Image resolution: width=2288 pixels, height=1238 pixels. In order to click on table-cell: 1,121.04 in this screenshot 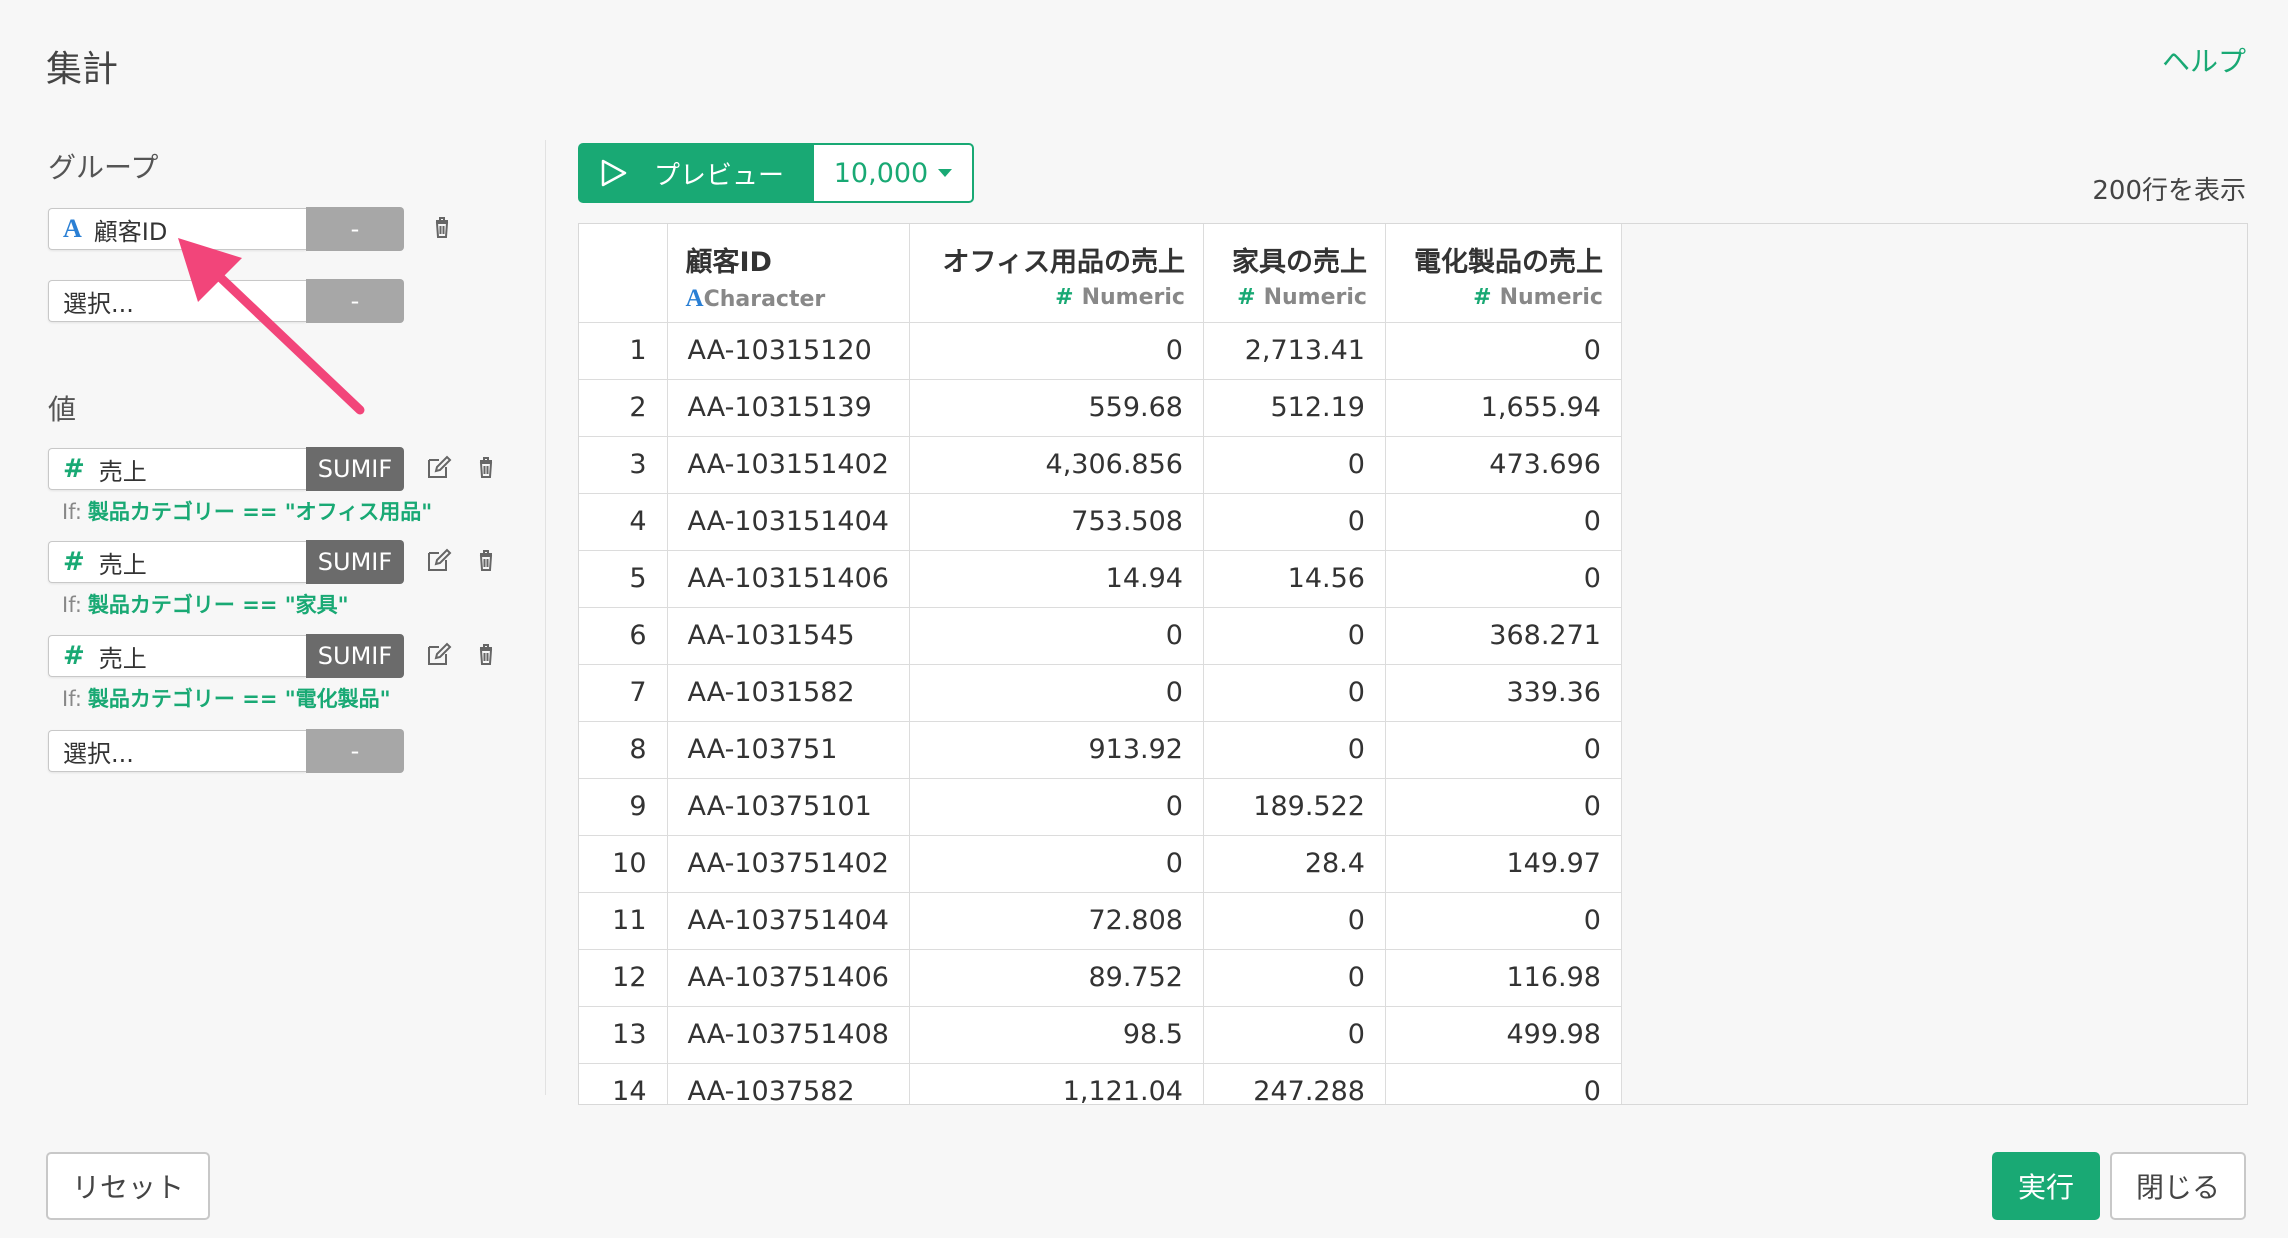, I will do `click(1056, 1083)`.